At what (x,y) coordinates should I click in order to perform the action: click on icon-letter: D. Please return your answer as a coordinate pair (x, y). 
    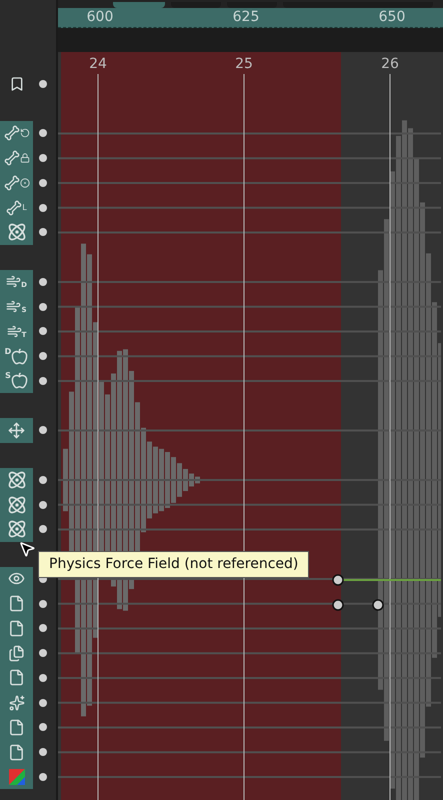
    Looking at the image, I should click on (8, 352).